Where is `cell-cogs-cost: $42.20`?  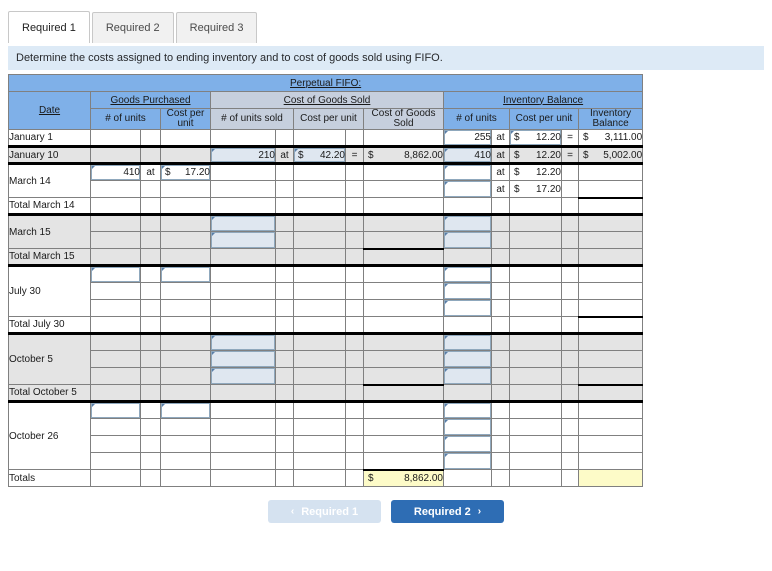
cell-cogs-cost: $42.20 is located at coordinates (319, 154).